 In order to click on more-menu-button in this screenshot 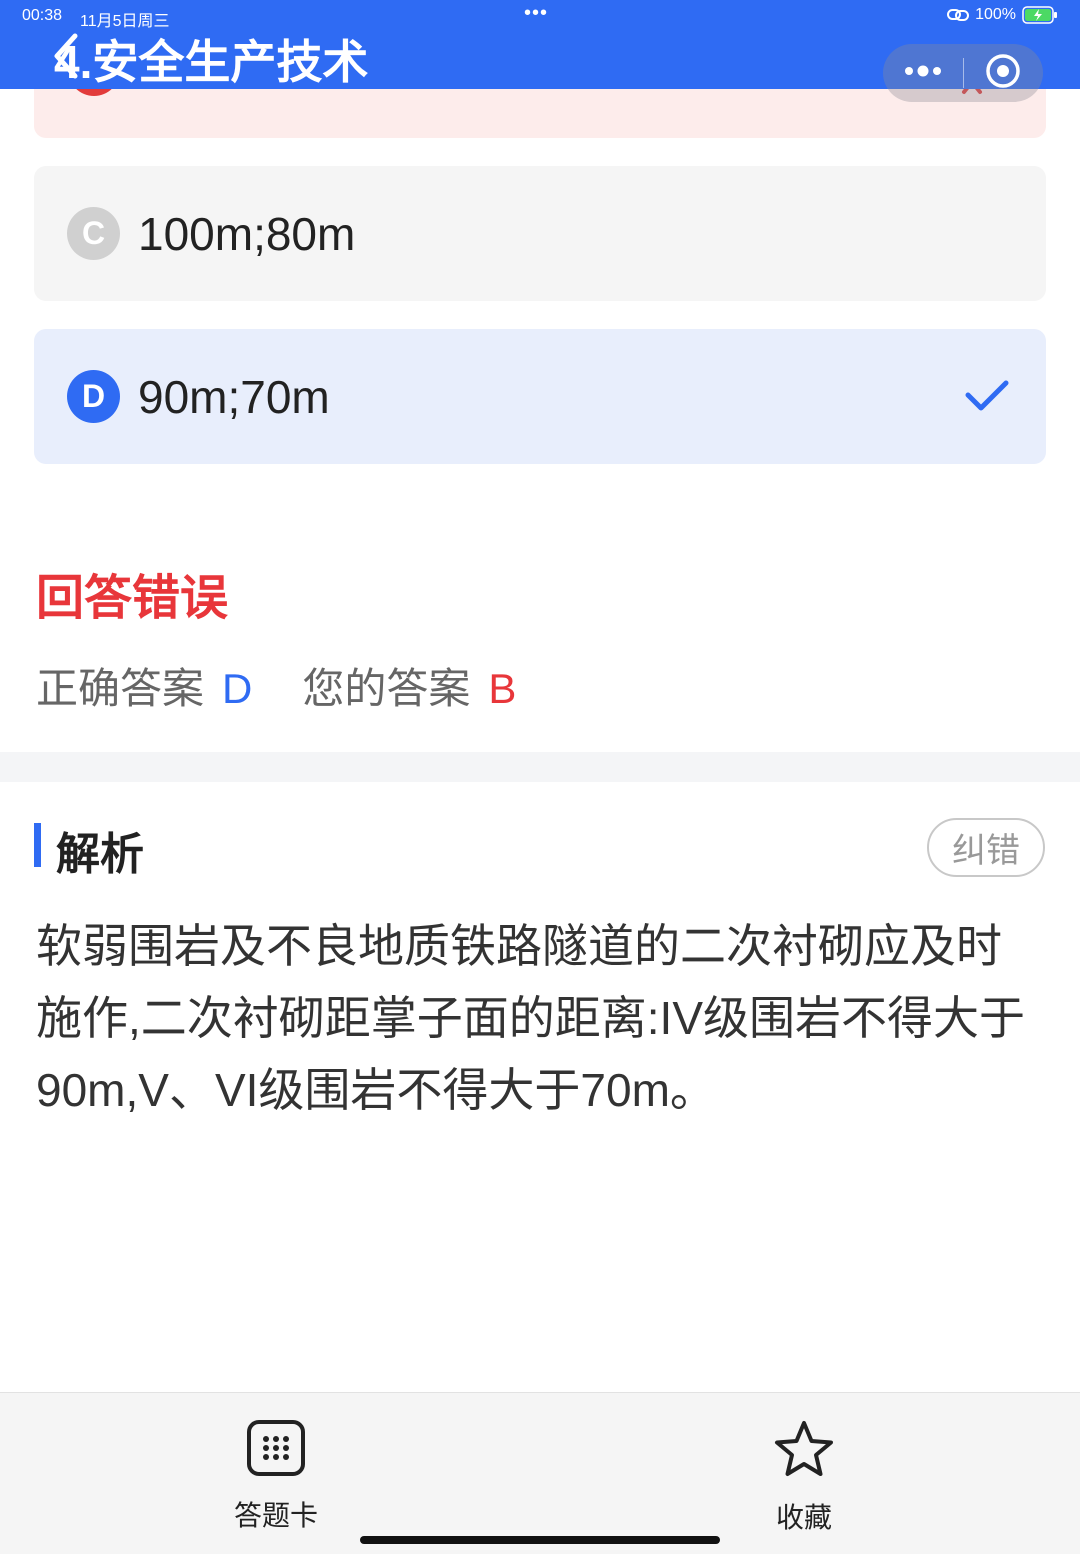, I will do `click(923, 73)`.